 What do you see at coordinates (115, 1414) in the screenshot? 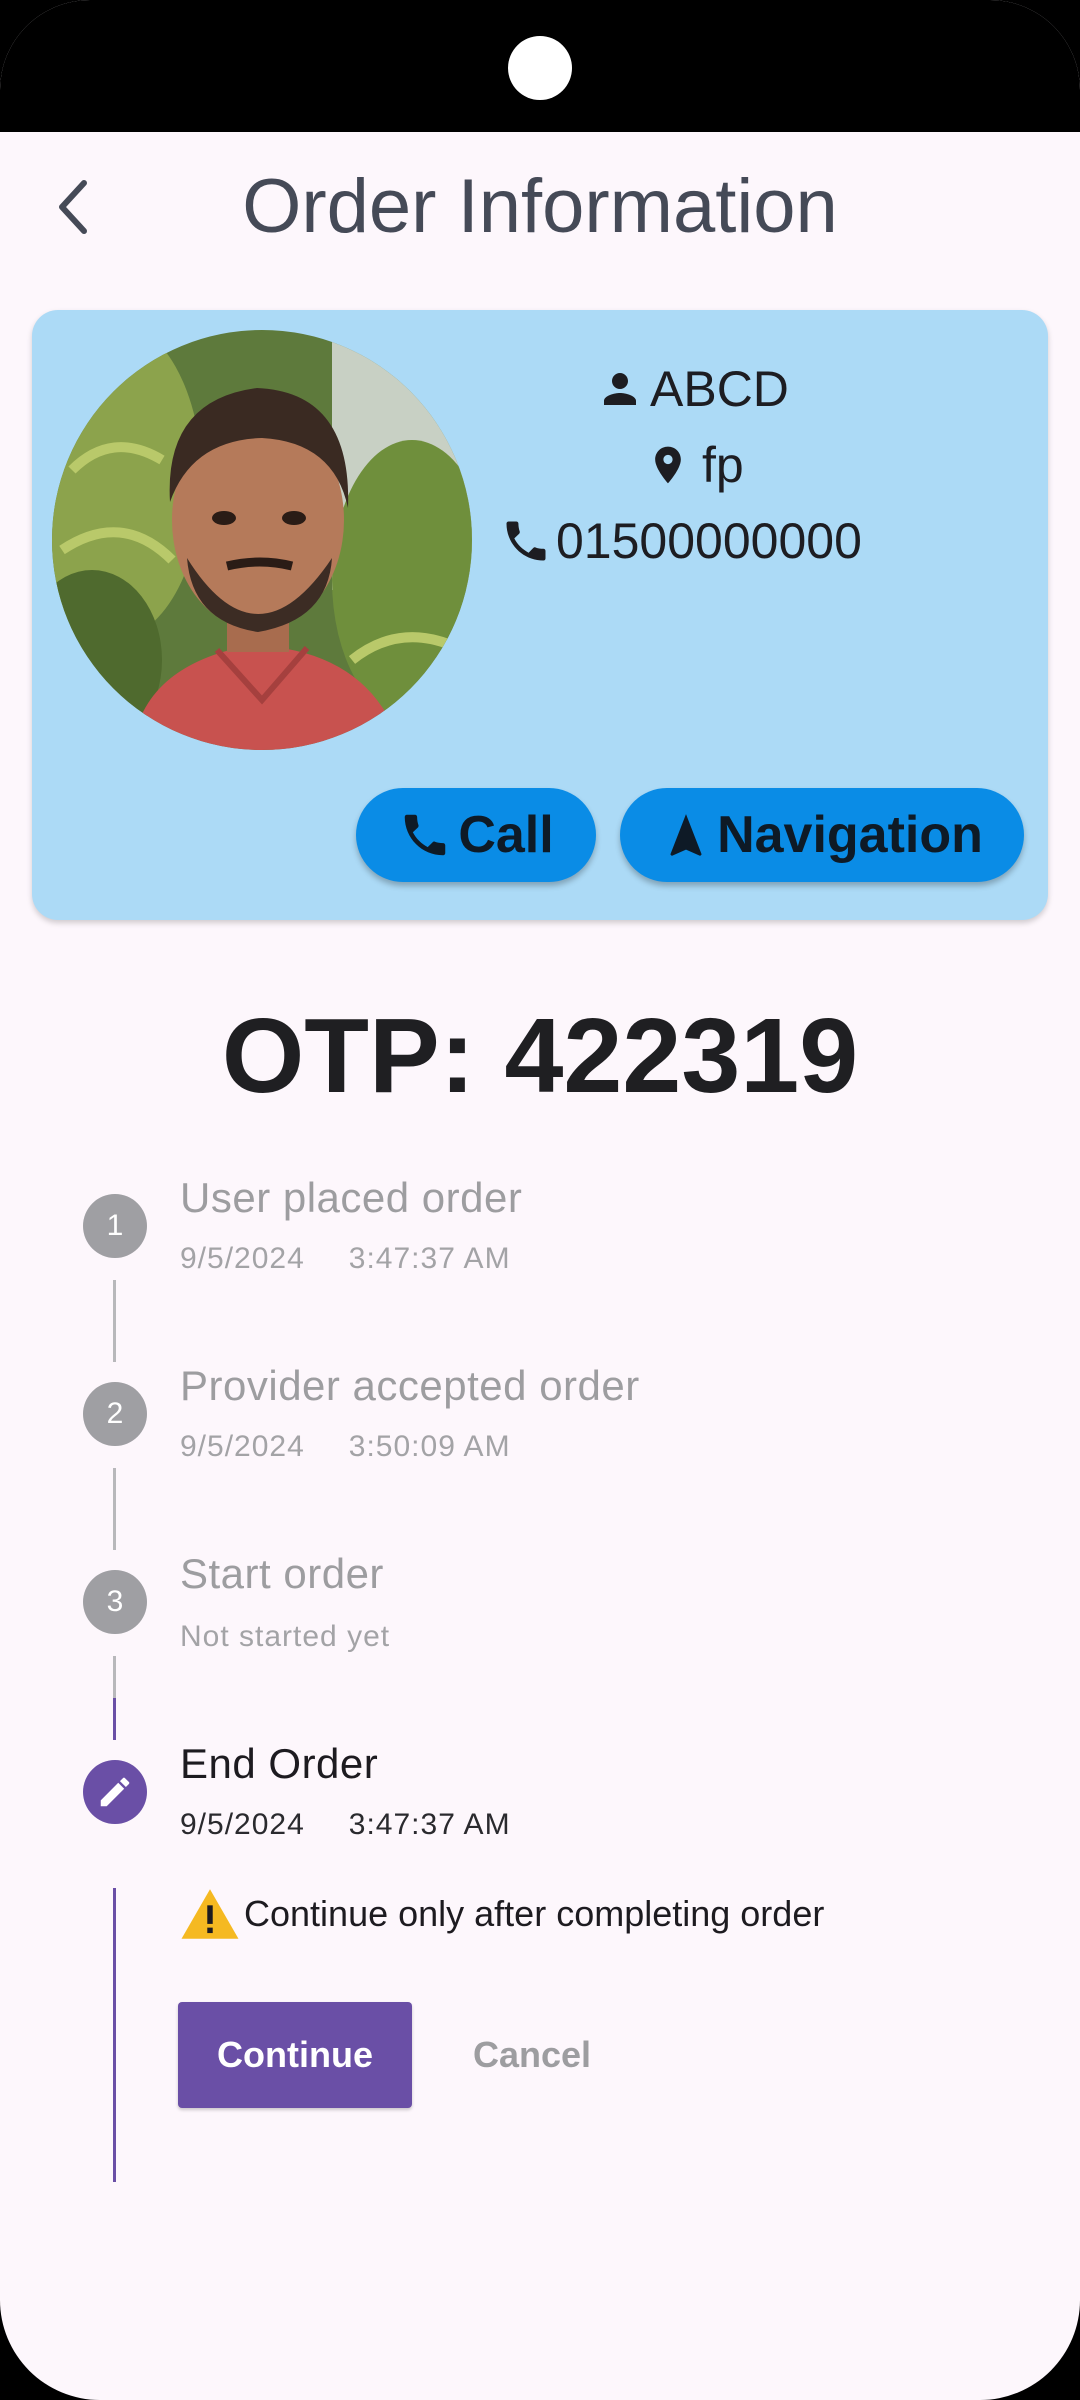
I see `step-number-badge: 2` at bounding box center [115, 1414].